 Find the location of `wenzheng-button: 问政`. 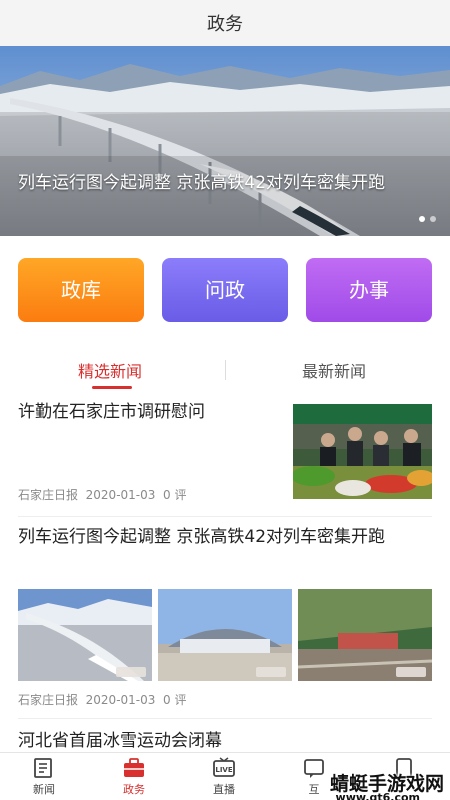

wenzheng-button: 问政 is located at coordinates (225, 290).